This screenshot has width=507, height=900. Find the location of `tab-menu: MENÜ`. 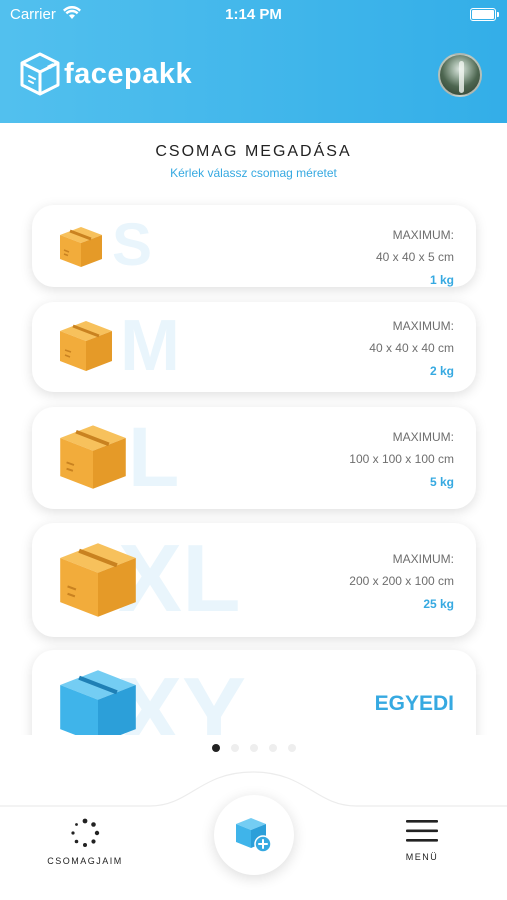

tab-menu: MENÜ is located at coordinates (422, 840).